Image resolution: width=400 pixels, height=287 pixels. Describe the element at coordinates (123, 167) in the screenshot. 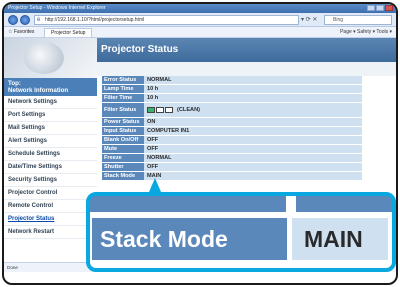

I see `status-key: Shutter` at that location.